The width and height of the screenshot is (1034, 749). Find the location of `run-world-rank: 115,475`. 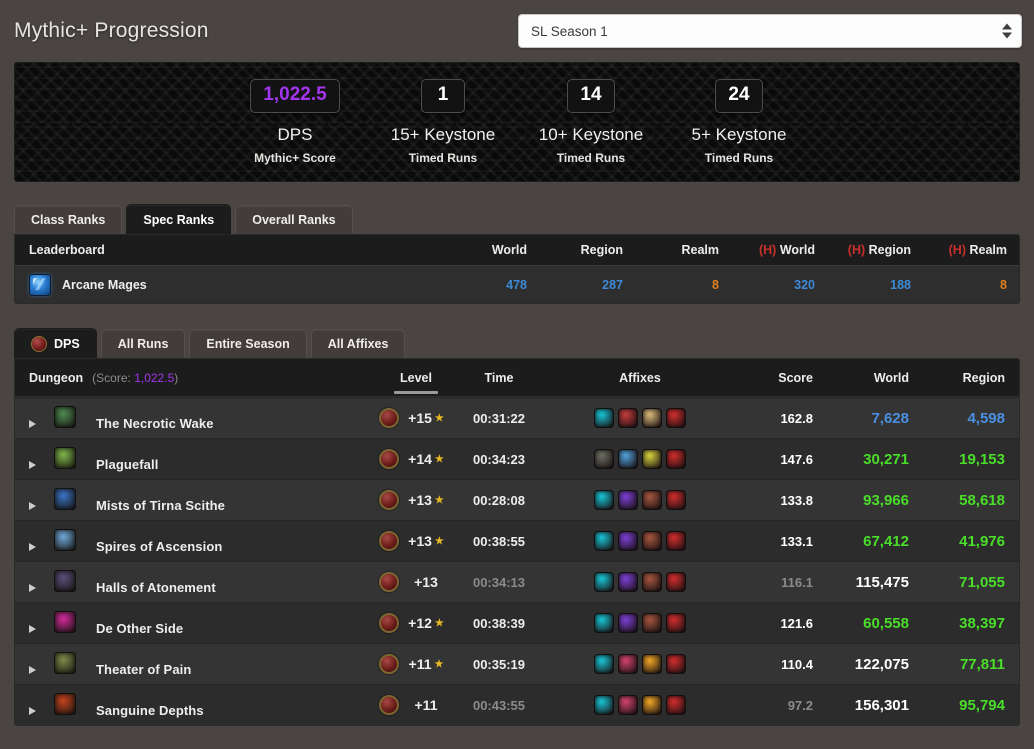

run-world-rank: 115,475 is located at coordinates (861, 582).